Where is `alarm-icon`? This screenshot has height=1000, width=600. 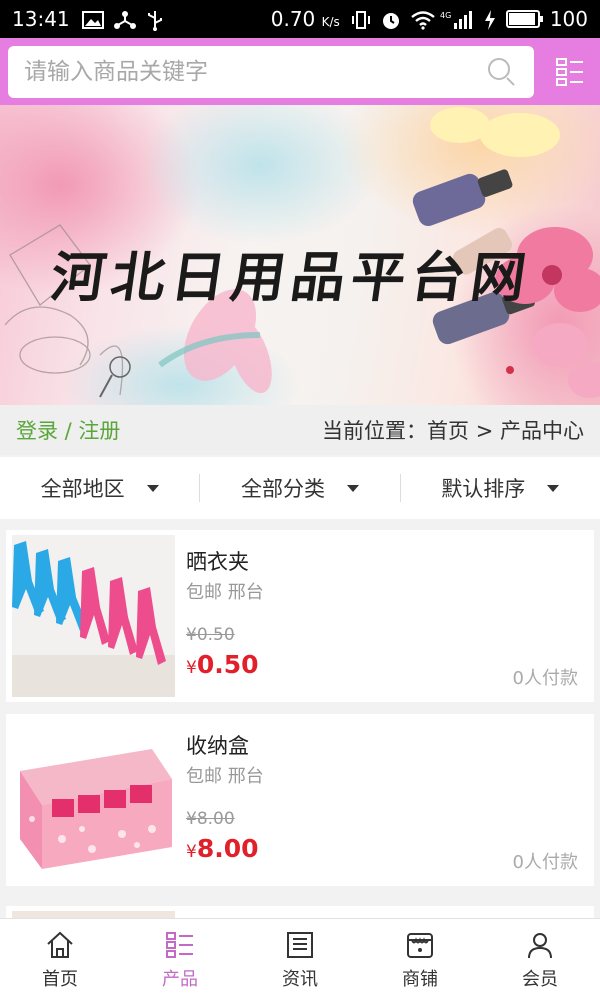 alarm-icon is located at coordinates (390, 19).